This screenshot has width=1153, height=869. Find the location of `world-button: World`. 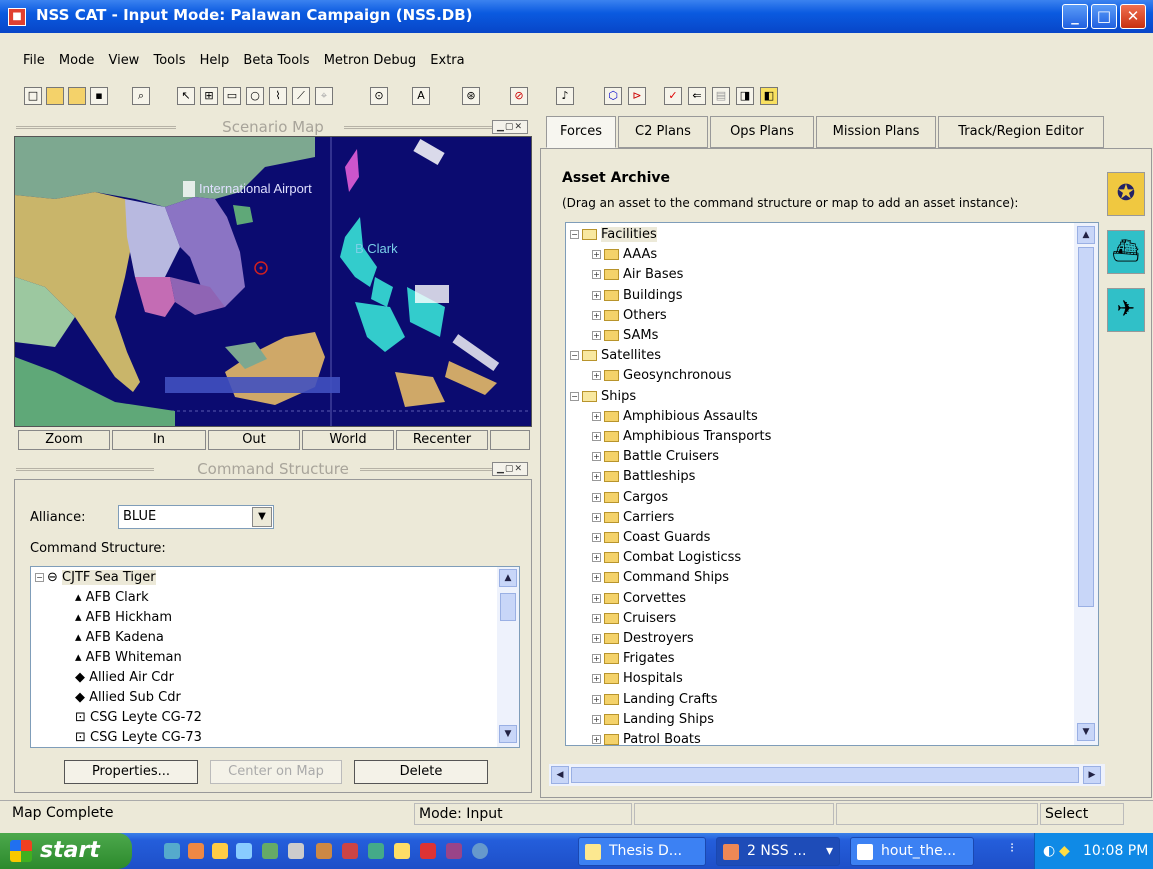

world-button: World is located at coordinates (348, 440).